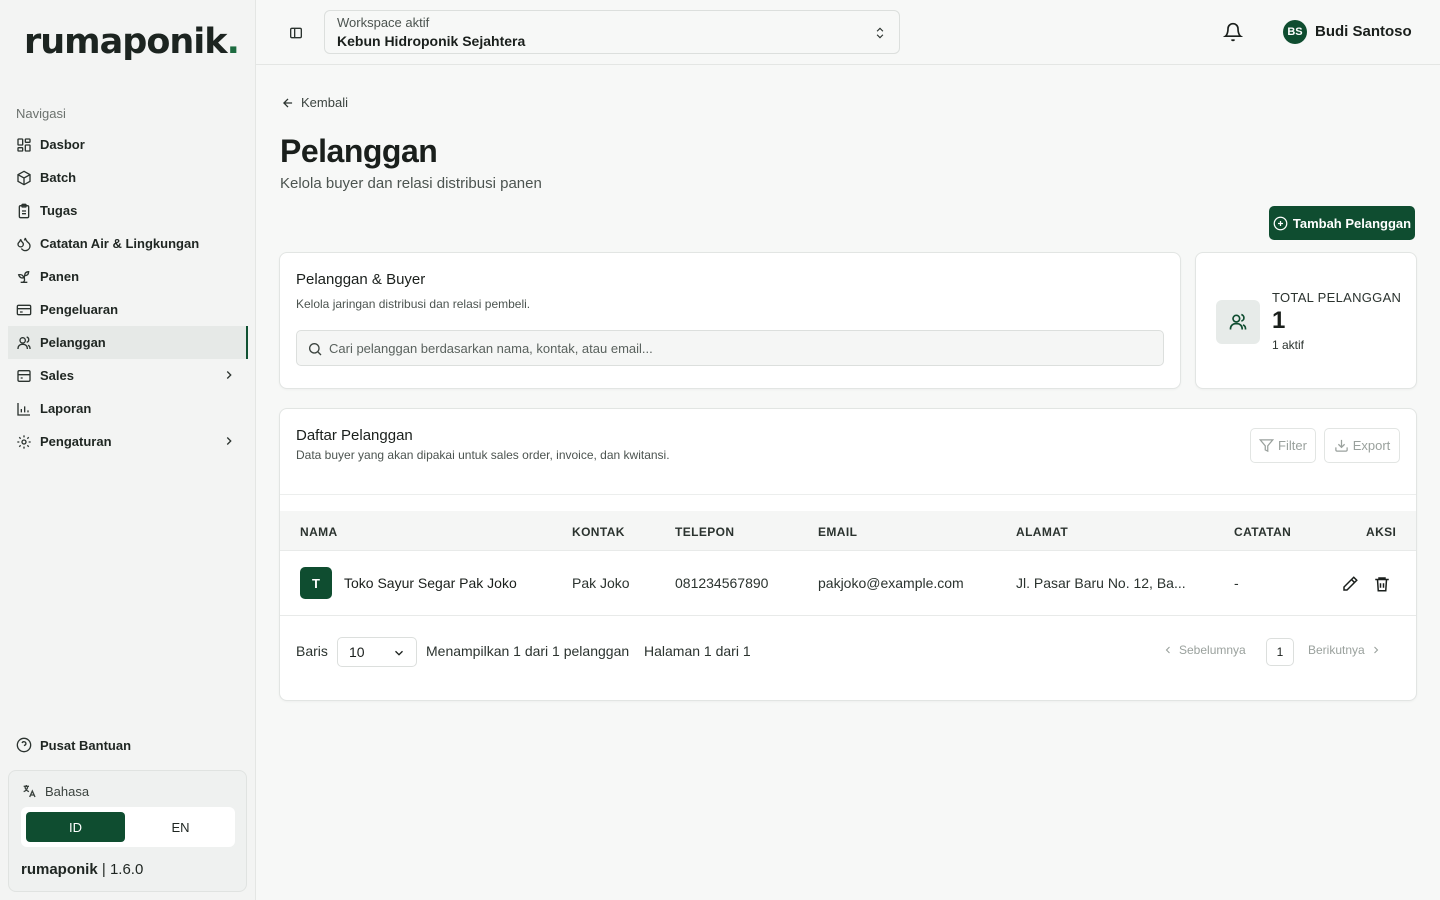 The width and height of the screenshot is (1440, 900). I want to click on divider, so click(848, 494).